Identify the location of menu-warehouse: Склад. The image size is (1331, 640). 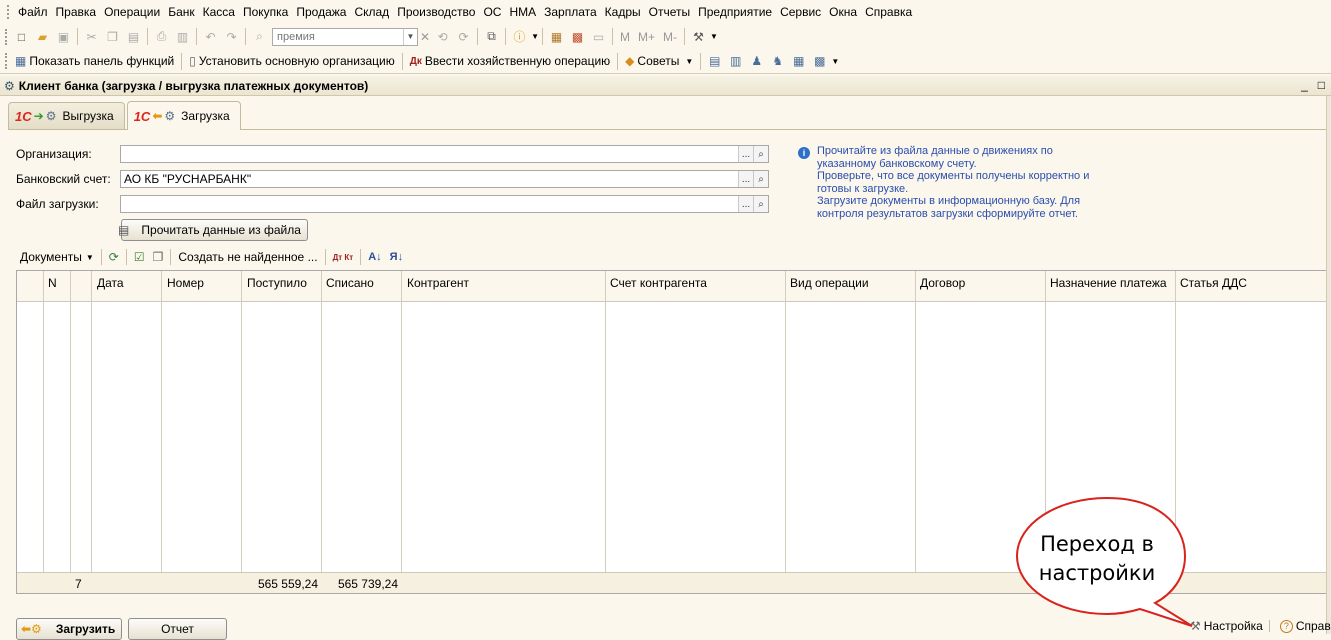
(371, 12).